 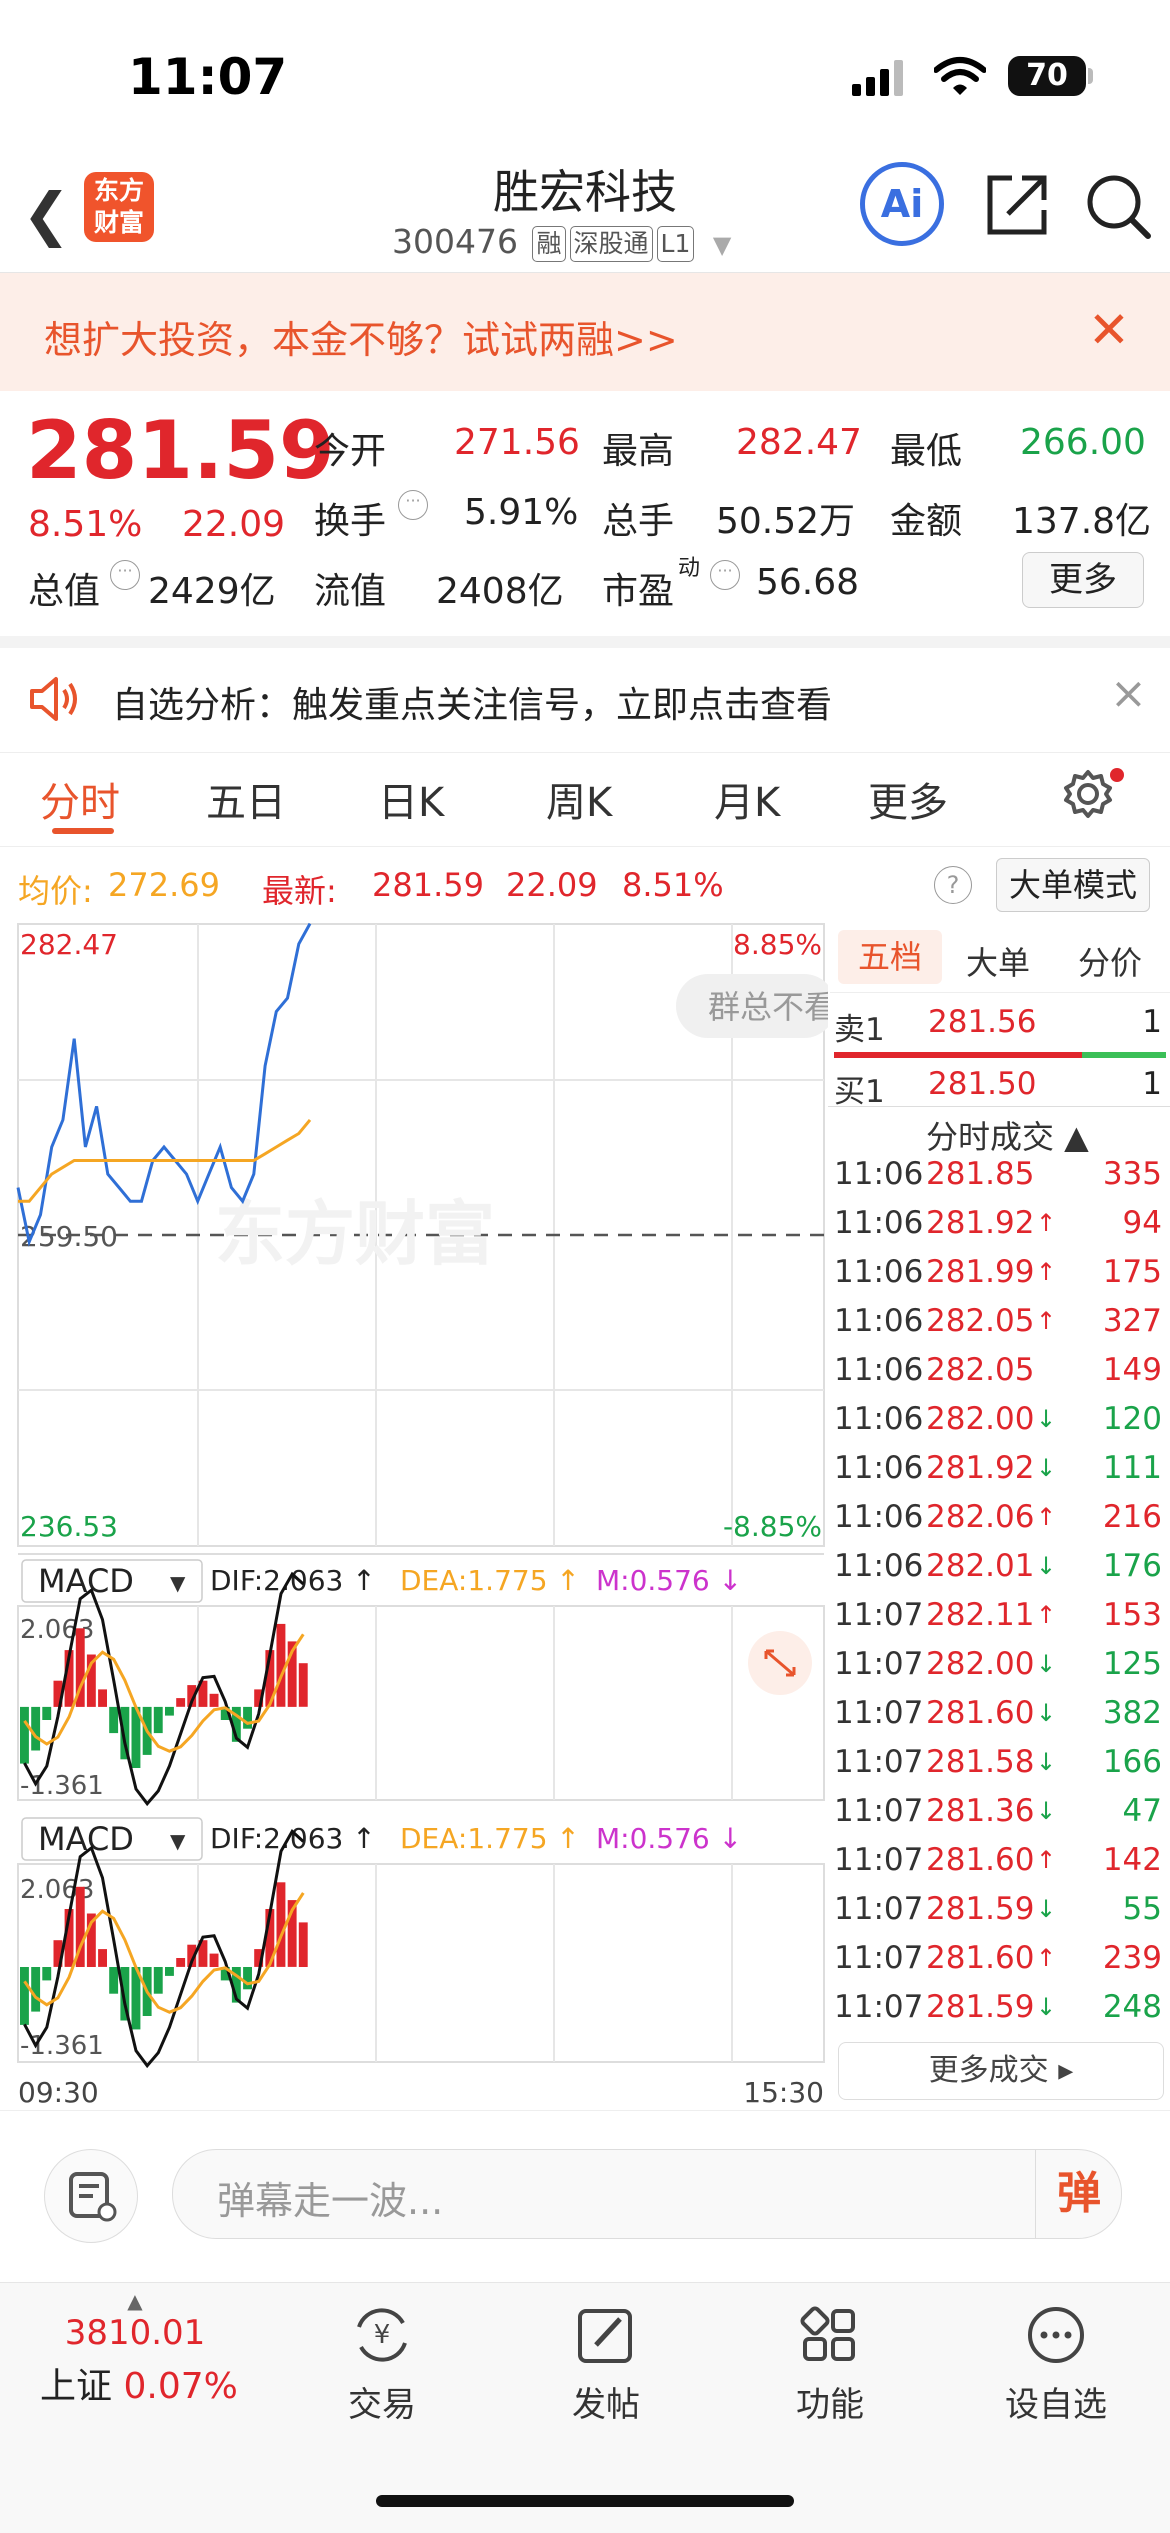 I want to click on tab-big-orders: 大单, so click(x=998, y=961).